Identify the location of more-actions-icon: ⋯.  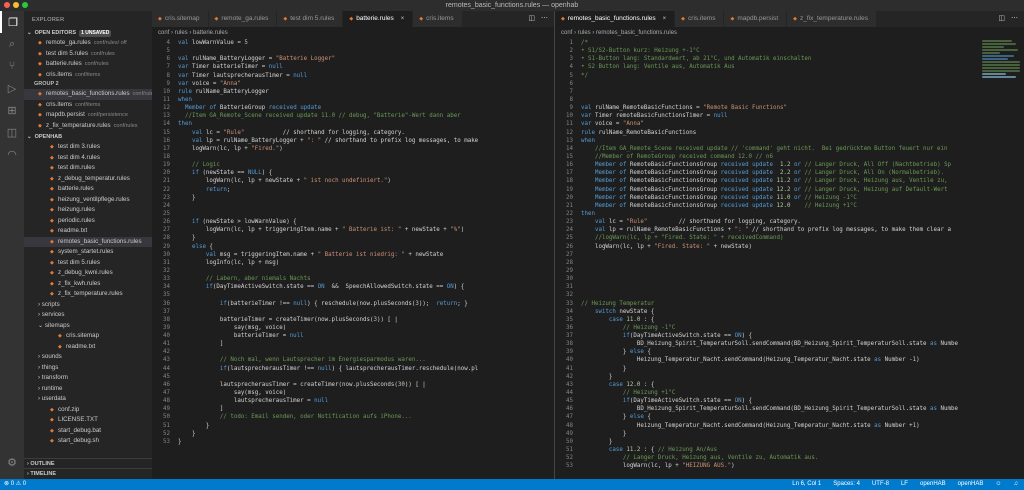
(1014, 19).